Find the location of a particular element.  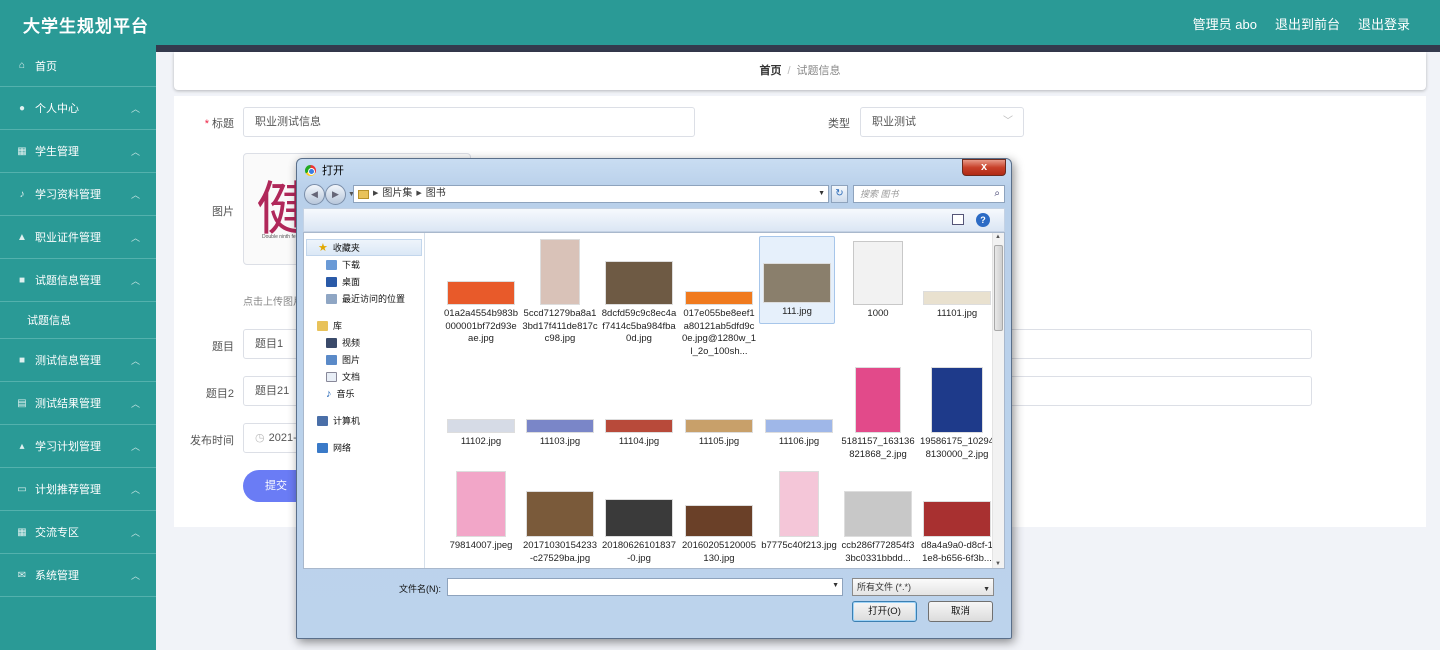

sidebar-item-certificates: ▲ 职业证件管理 ︿ is located at coordinates (78, 237).